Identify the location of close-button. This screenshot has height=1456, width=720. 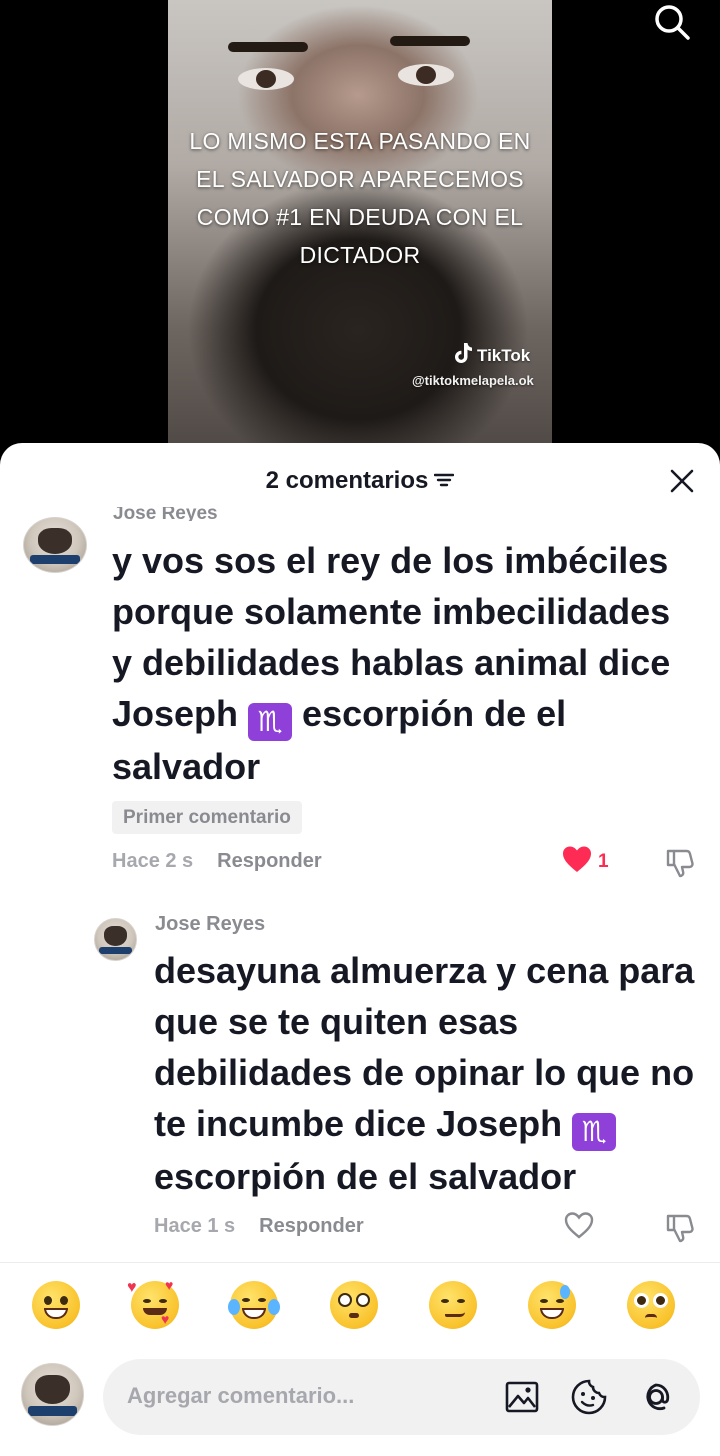
(682, 483).